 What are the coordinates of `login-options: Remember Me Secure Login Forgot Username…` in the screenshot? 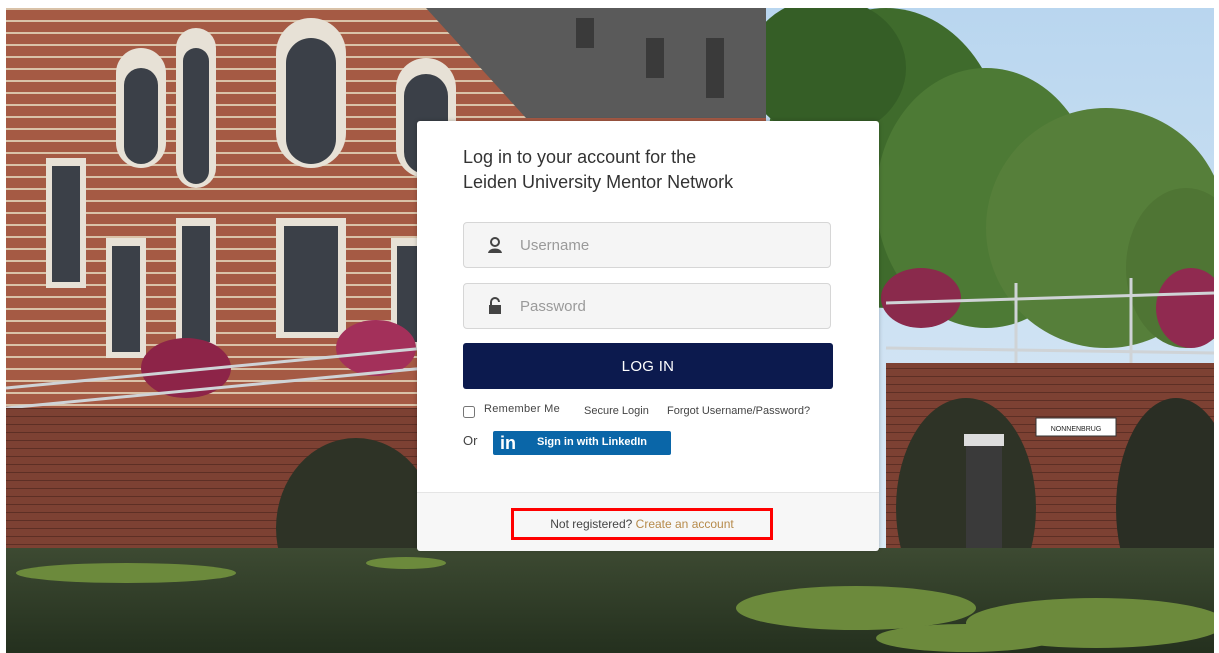 It's located at (653, 413).